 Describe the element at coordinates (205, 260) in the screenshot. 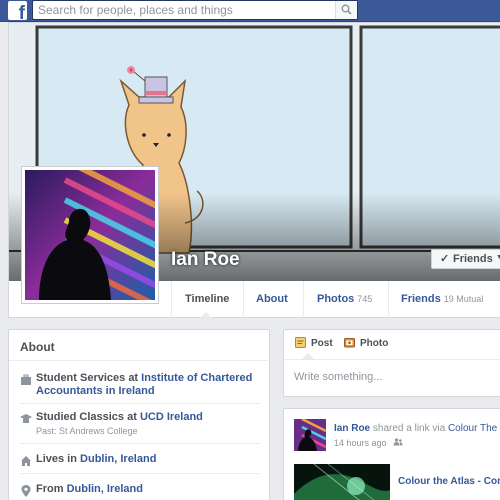

I see `profile-name: Ian Roe` at that location.